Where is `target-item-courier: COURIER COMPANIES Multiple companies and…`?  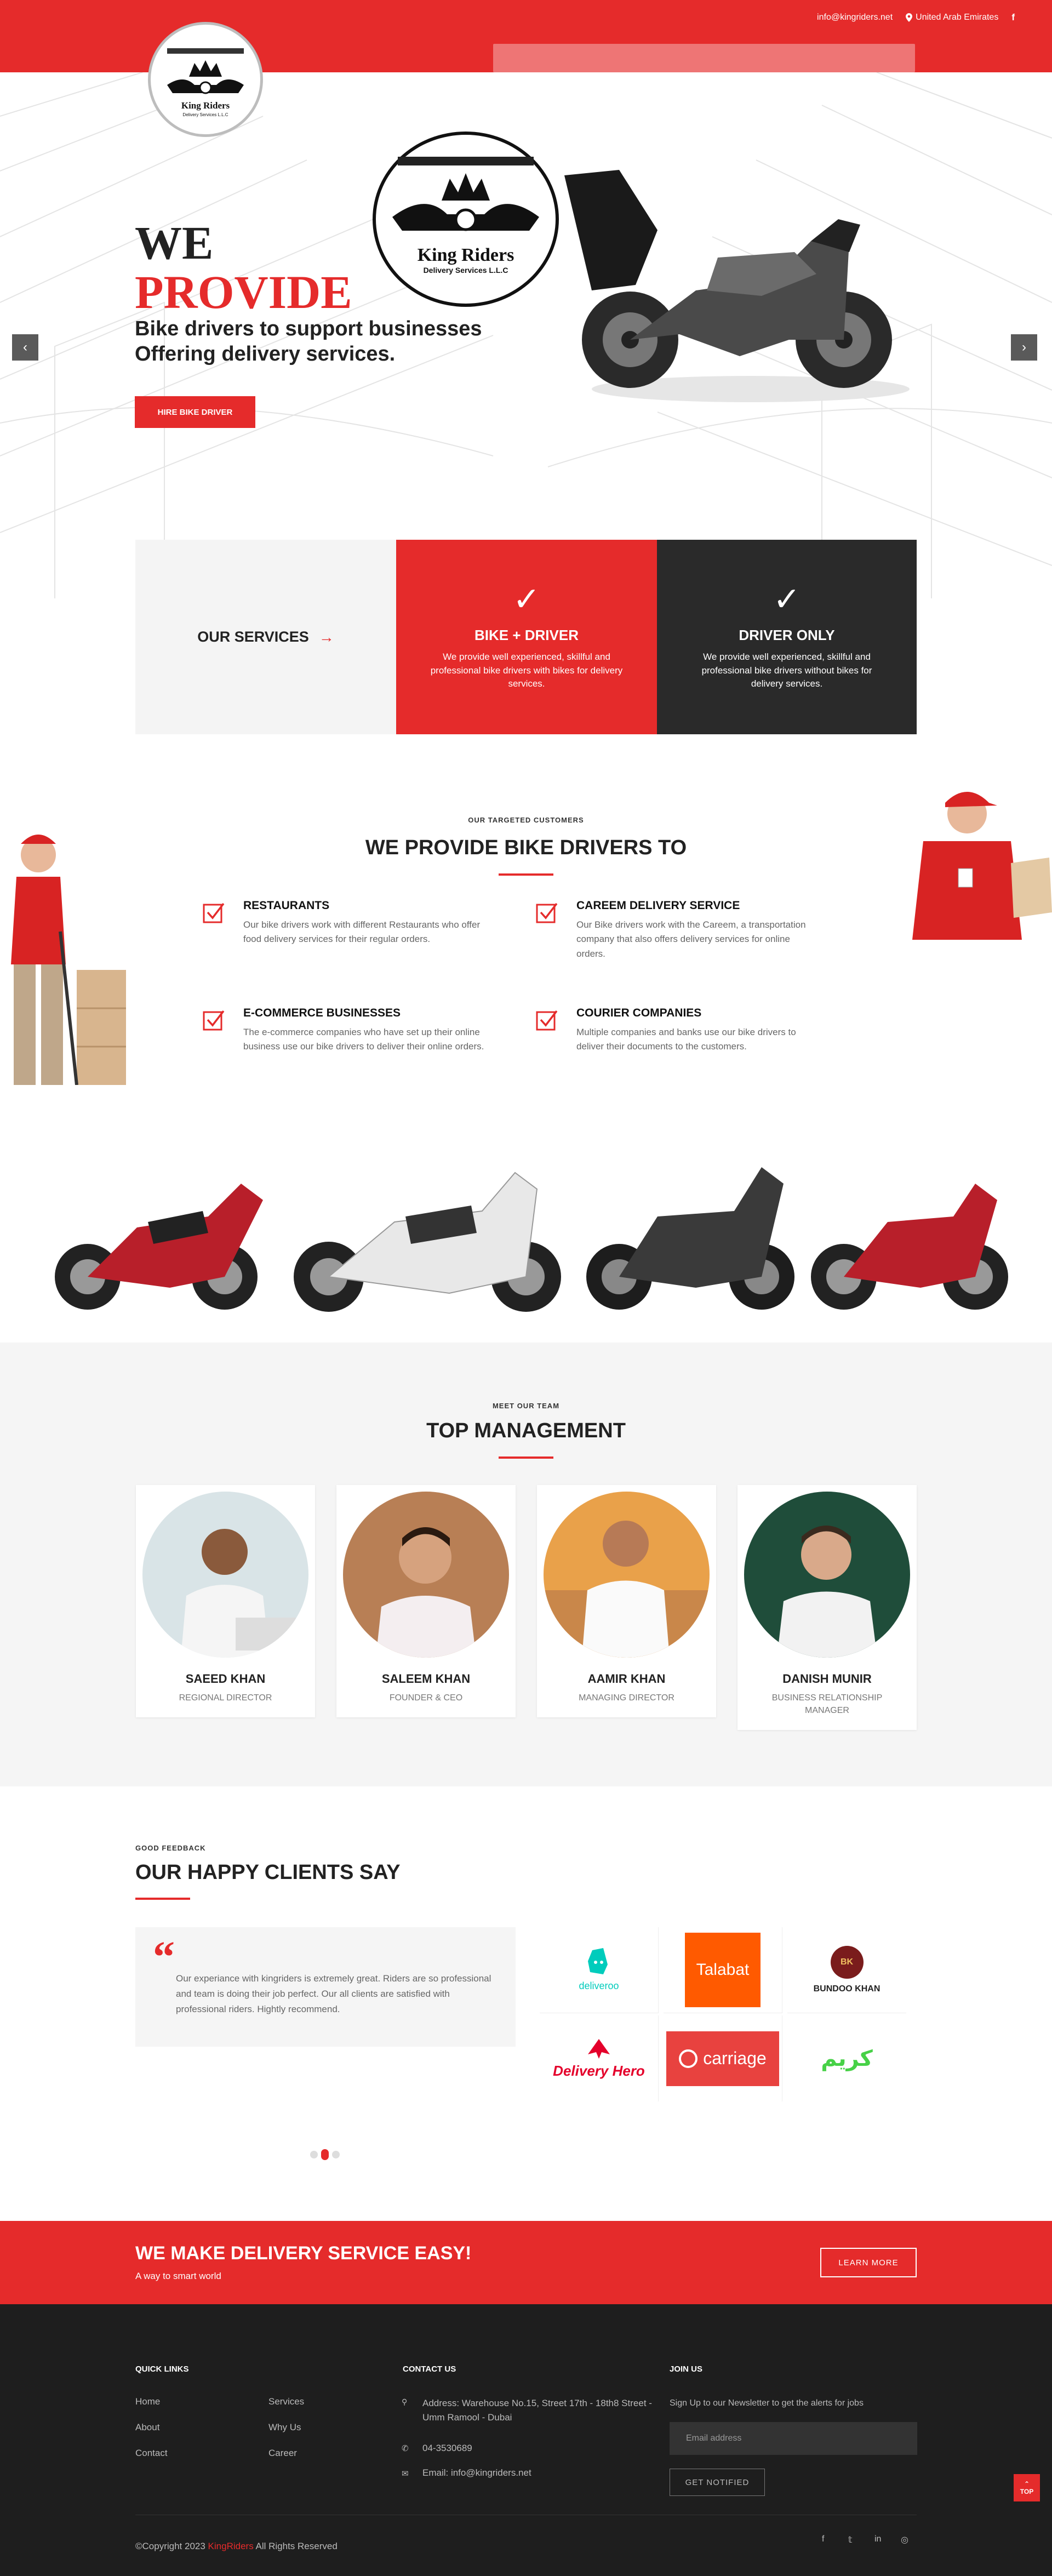
target-item-courier: COURIER COMPANIES Multiple companies and… is located at coordinates (679, 1030).